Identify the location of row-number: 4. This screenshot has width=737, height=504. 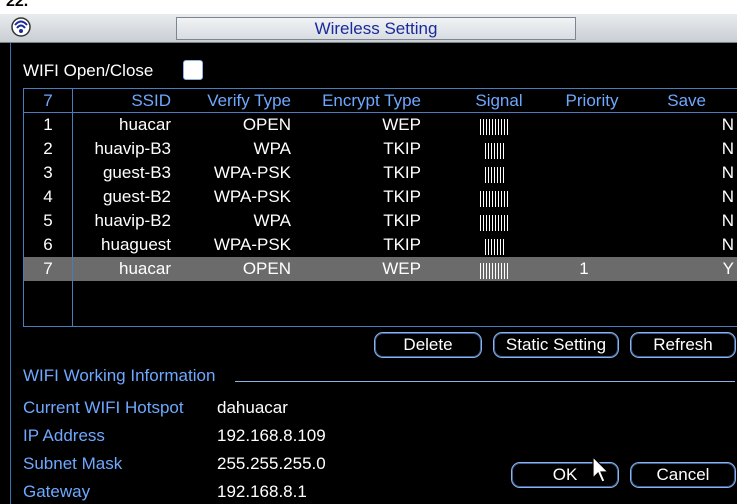
(48, 196).